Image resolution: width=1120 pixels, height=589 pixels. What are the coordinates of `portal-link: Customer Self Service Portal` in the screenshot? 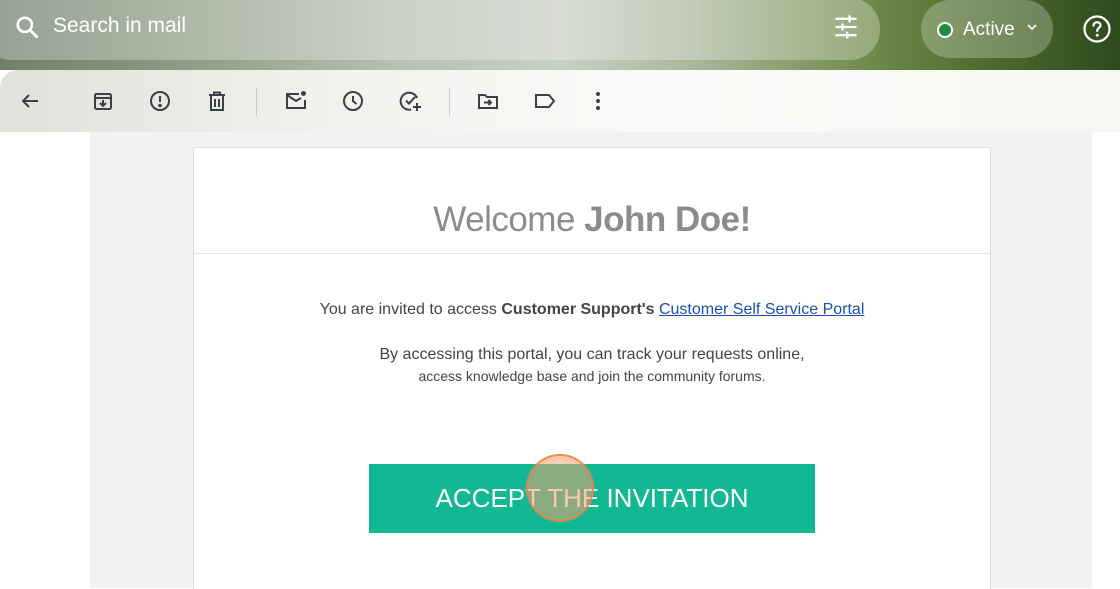 It's located at (761, 309).